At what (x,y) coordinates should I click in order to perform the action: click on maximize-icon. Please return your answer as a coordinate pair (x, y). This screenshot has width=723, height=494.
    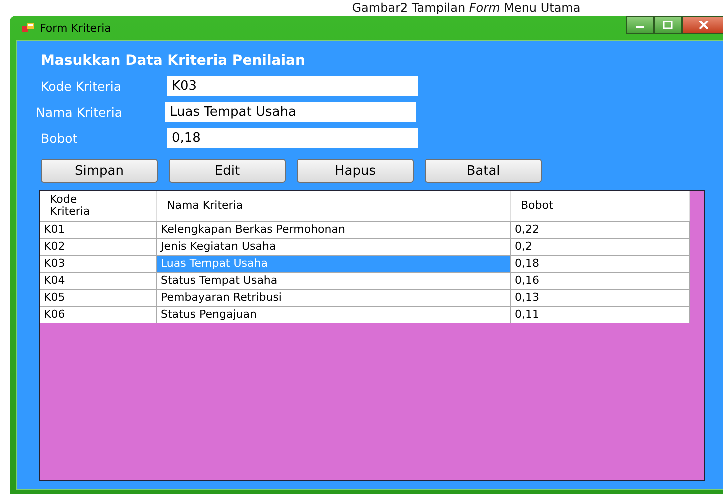
    Looking at the image, I should click on (668, 25).